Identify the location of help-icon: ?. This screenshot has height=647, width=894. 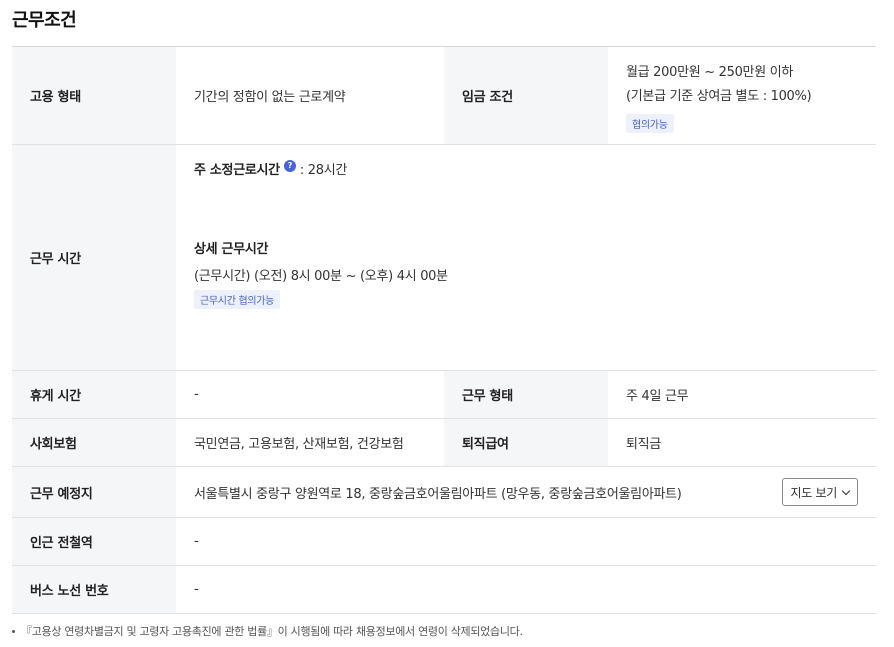
(289, 165).